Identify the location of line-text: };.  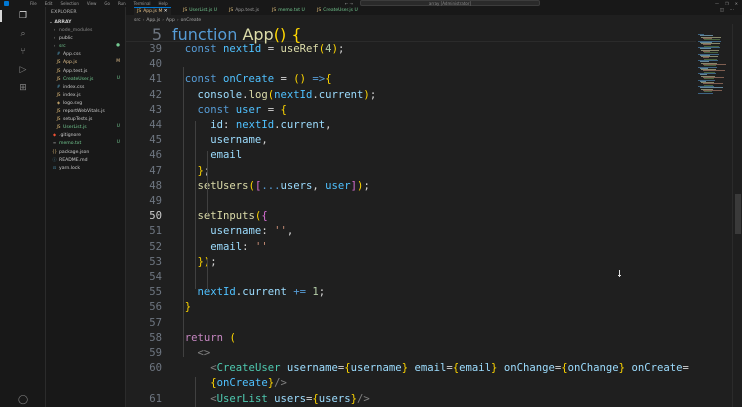
(204, 170).